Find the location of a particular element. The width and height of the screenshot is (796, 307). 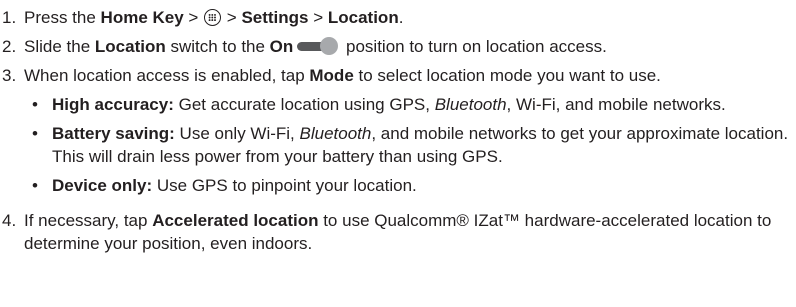

step-number: 1. is located at coordinates (9, 17).